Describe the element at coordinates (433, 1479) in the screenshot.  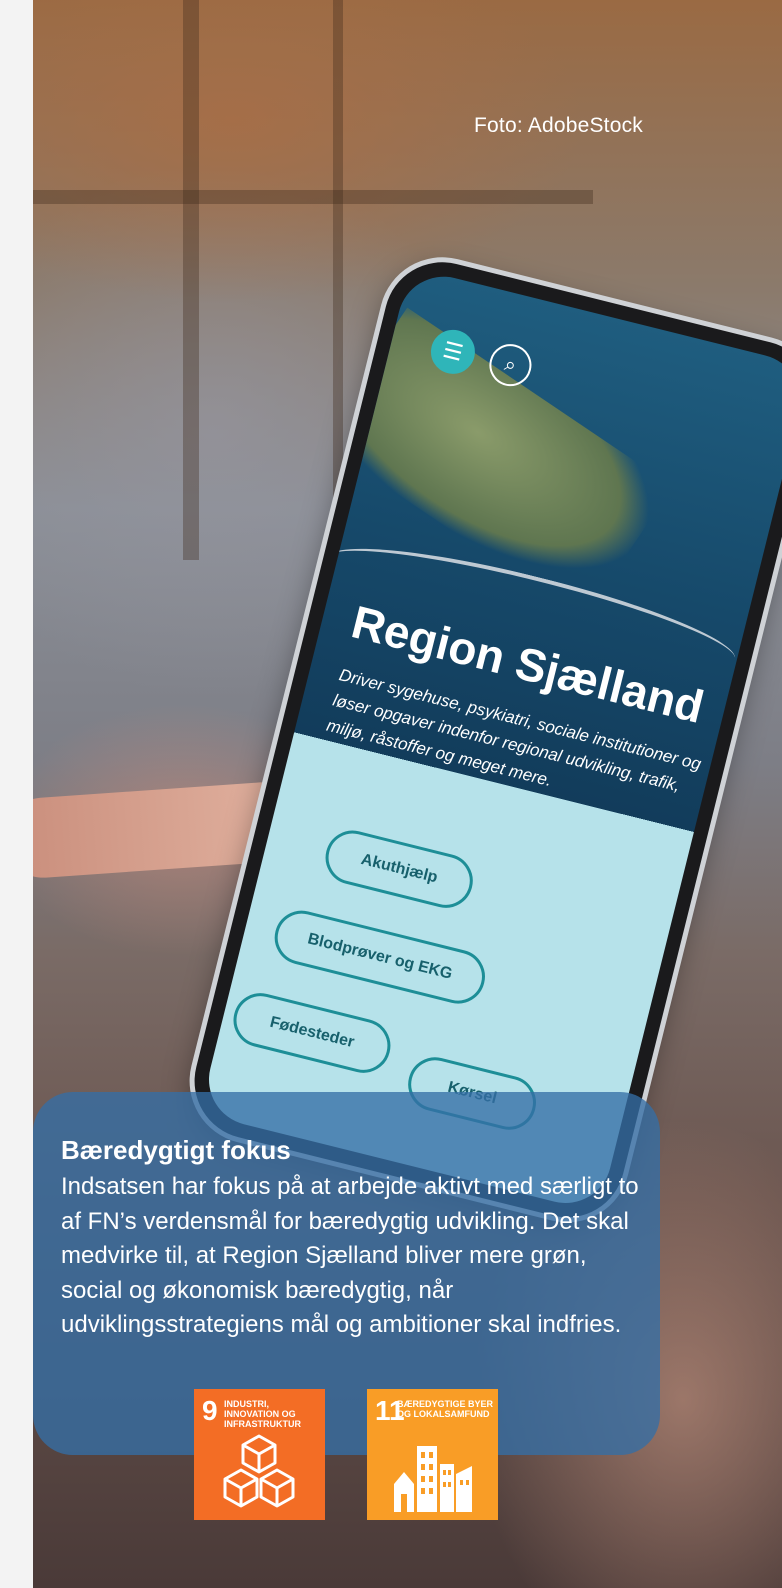
I see `city-buildings-icon` at that location.